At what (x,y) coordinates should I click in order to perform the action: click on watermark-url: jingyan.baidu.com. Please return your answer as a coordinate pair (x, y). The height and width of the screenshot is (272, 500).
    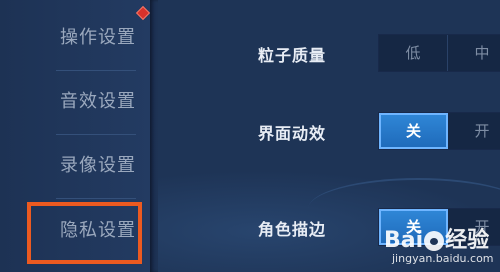
    Looking at the image, I should click on (443, 258).